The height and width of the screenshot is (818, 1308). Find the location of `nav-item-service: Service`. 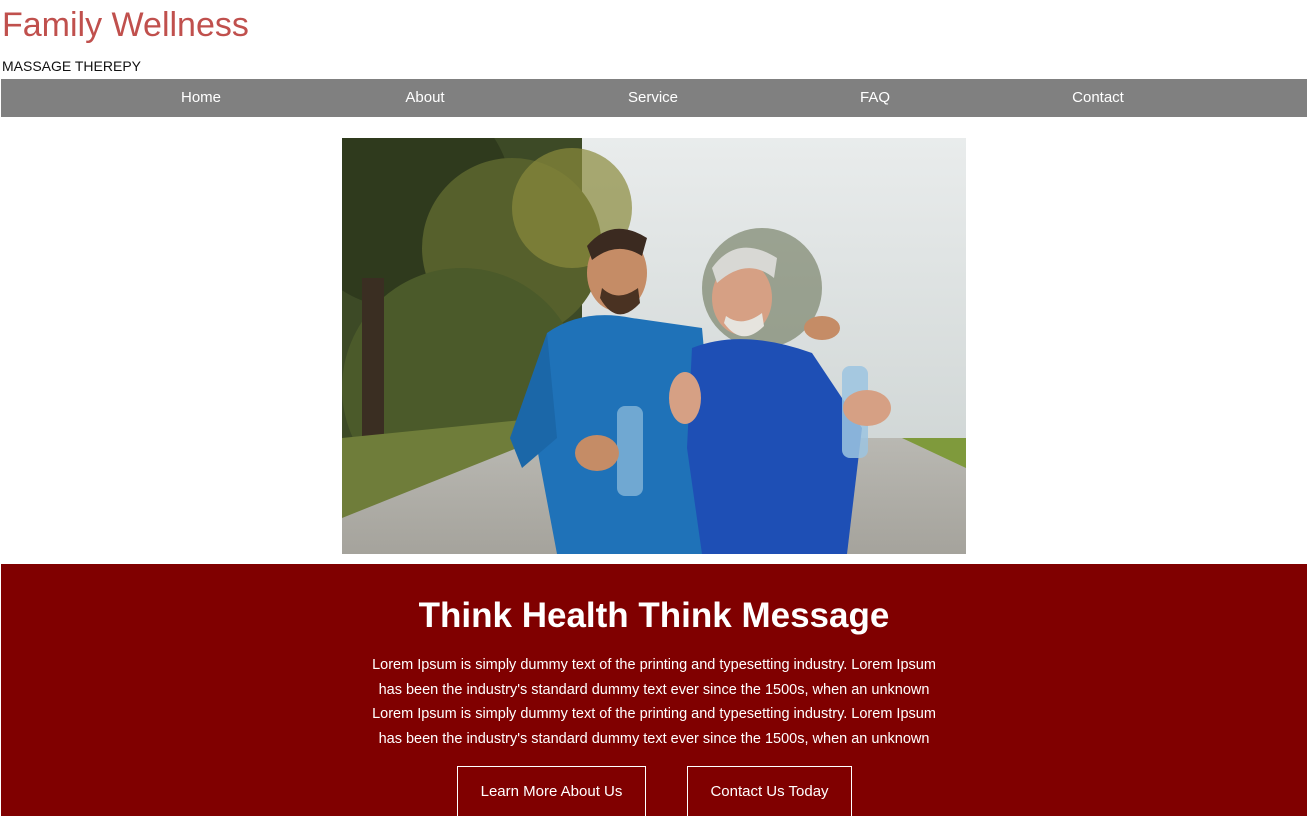

nav-item-service: Service is located at coordinates (653, 98).